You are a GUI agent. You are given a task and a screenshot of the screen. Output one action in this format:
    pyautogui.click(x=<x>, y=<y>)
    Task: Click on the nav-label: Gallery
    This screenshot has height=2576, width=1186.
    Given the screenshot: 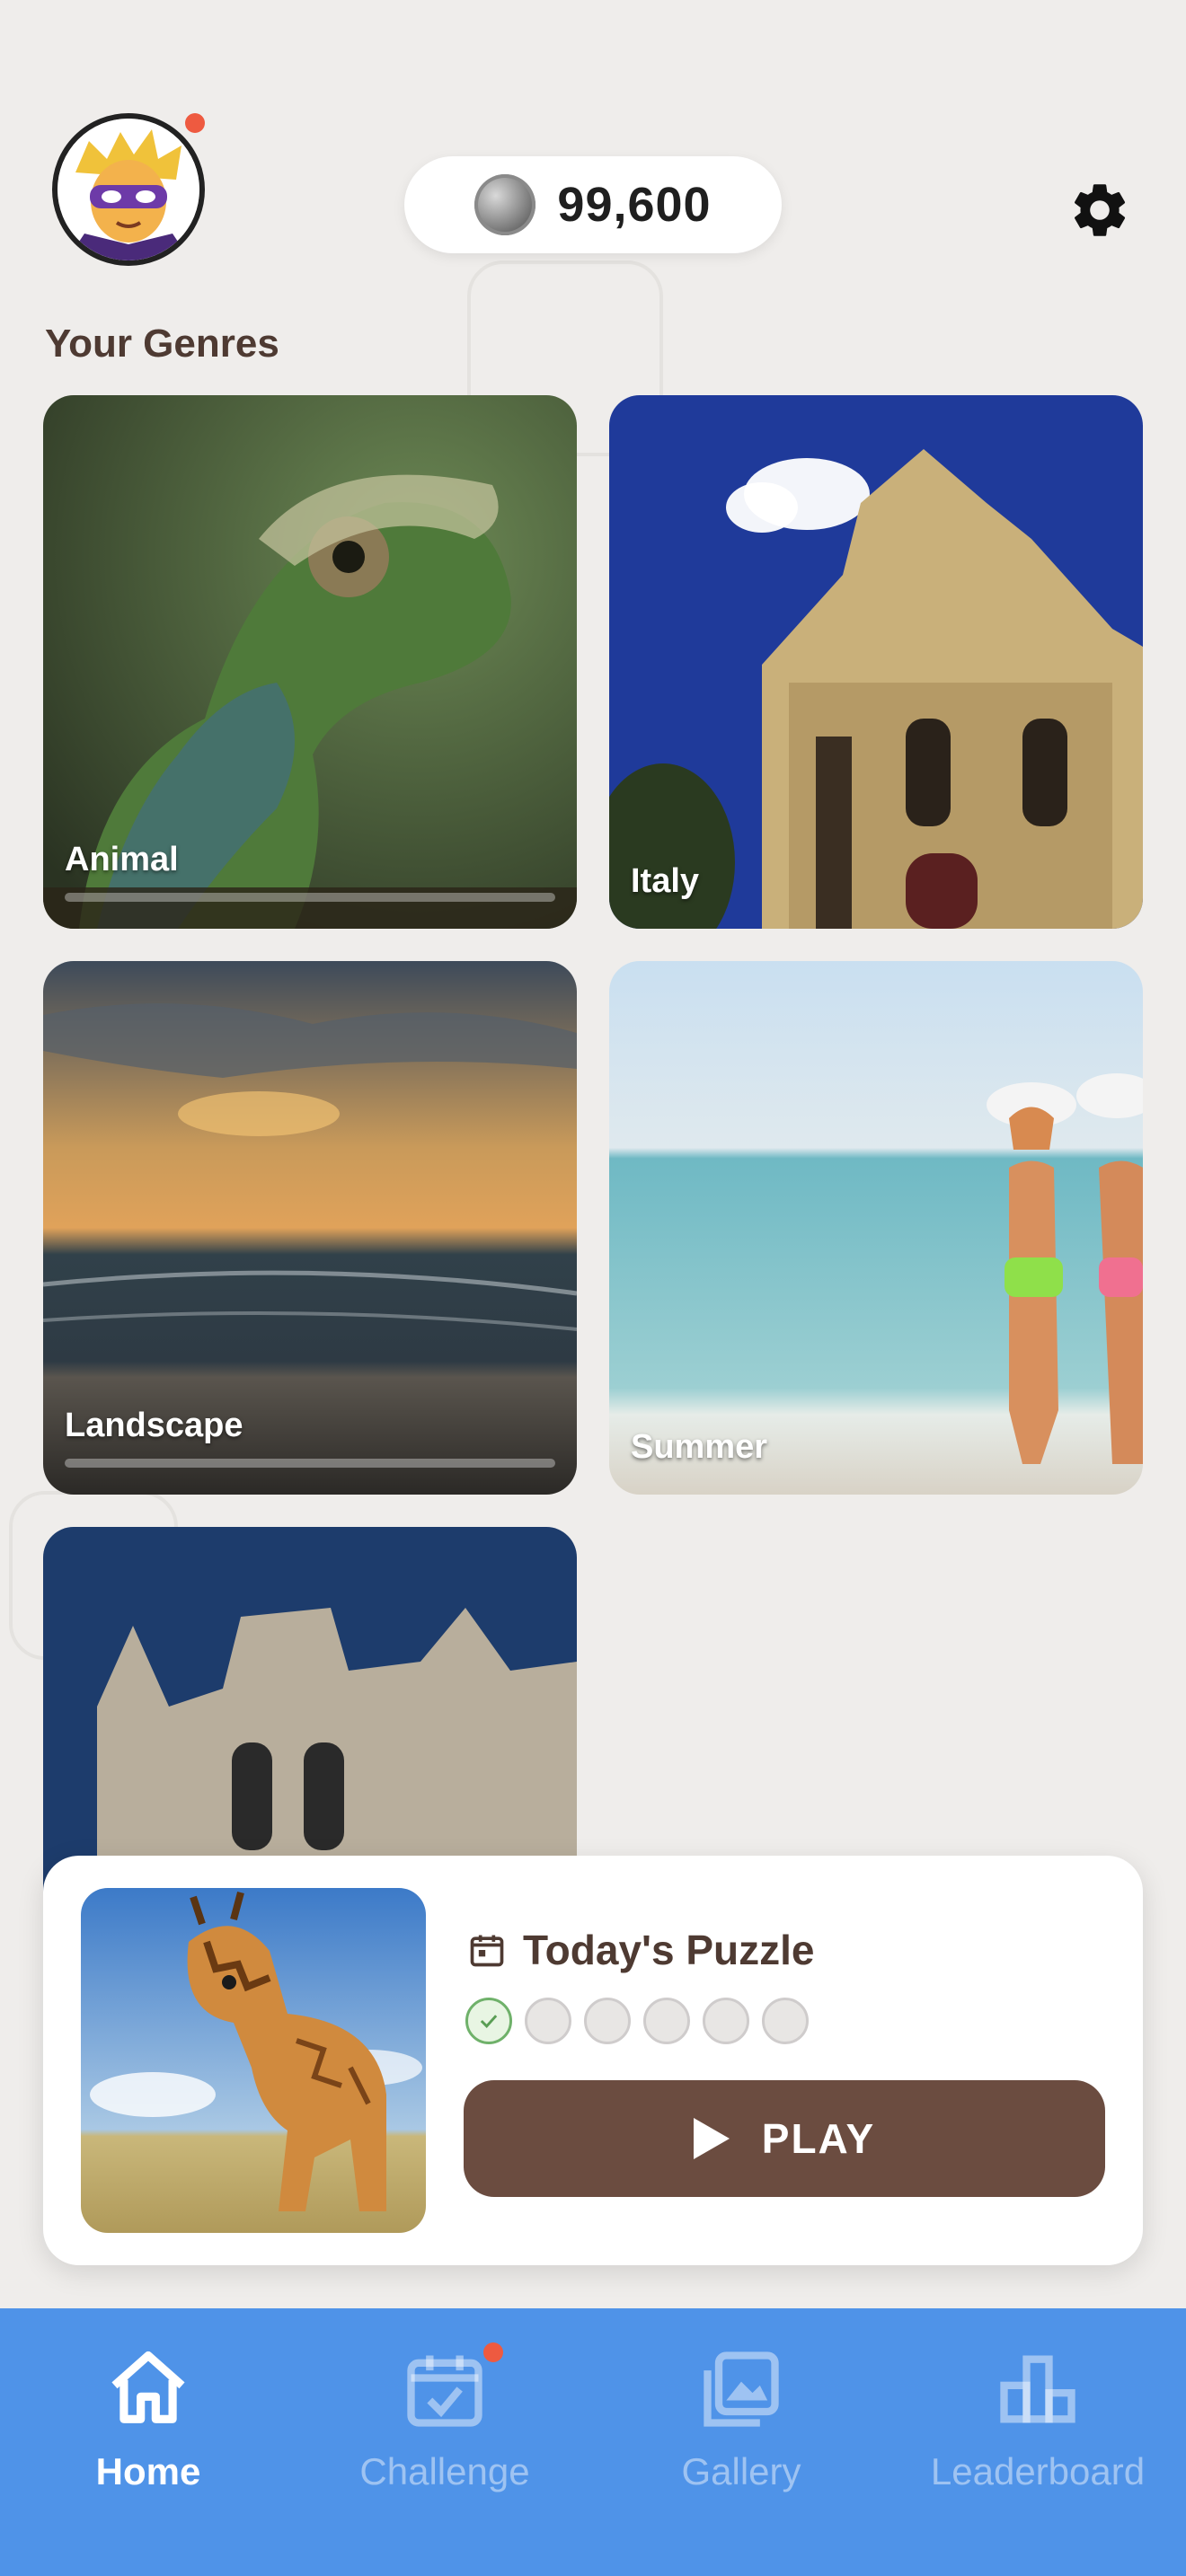 What is the action you would take?
    pyautogui.click(x=741, y=2471)
    